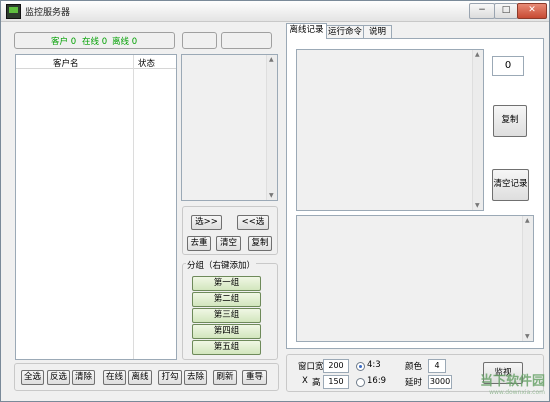 This screenshot has width=550, height=402. I want to click on tab-run-command: 运行命令, so click(345, 32).